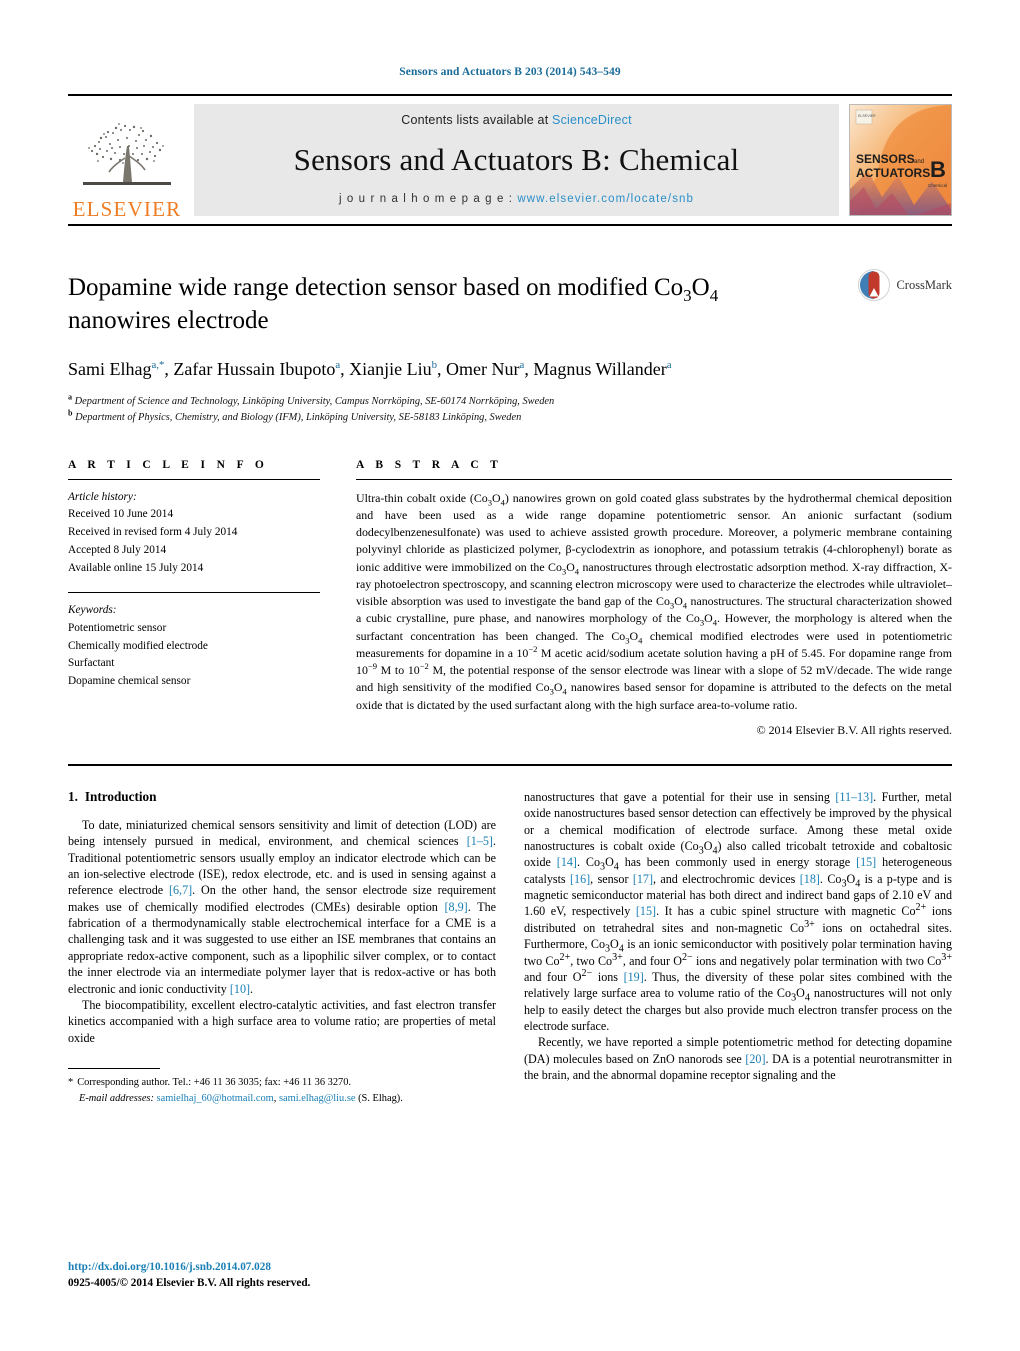 The width and height of the screenshot is (1020, 1351). I want to click on footnote-star: *, so click(71, 1083).